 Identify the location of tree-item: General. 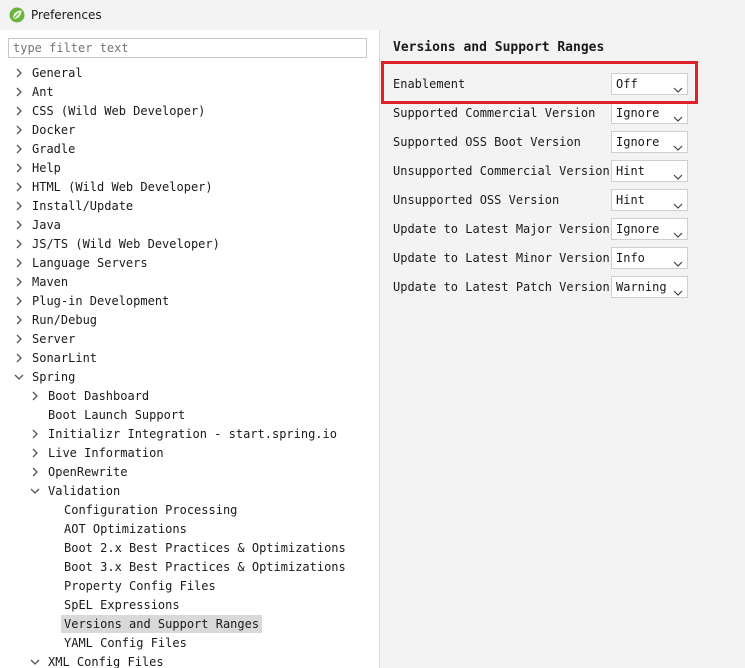
(49, 73).